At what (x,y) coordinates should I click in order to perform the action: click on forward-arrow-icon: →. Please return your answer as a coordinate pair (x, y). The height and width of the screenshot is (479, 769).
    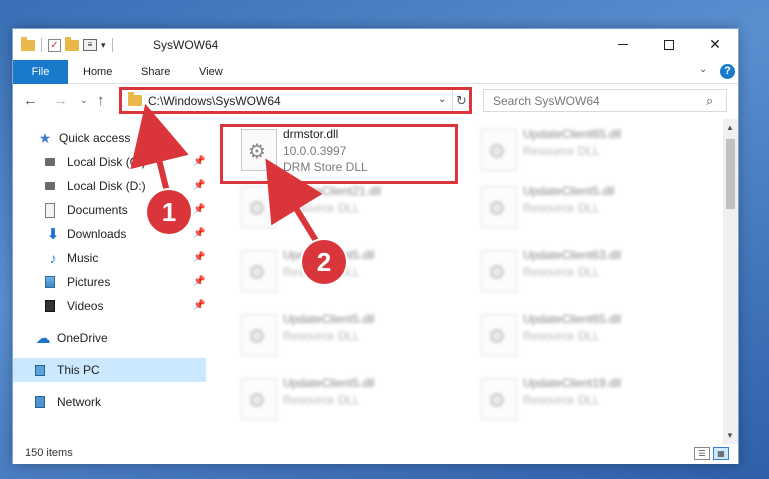
    Looking at the image, I should click on (60, 100).